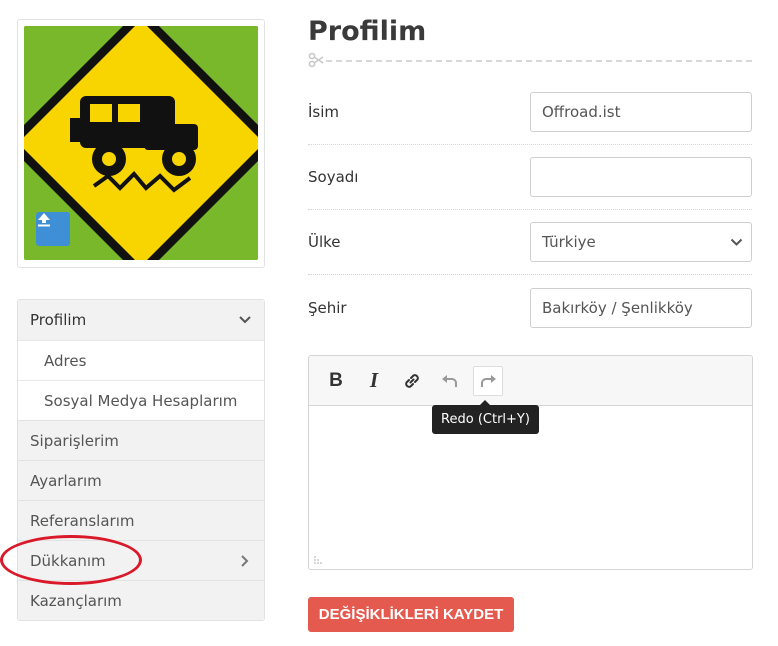  I want to click on country-select: Türkiye, so click(641, 242).